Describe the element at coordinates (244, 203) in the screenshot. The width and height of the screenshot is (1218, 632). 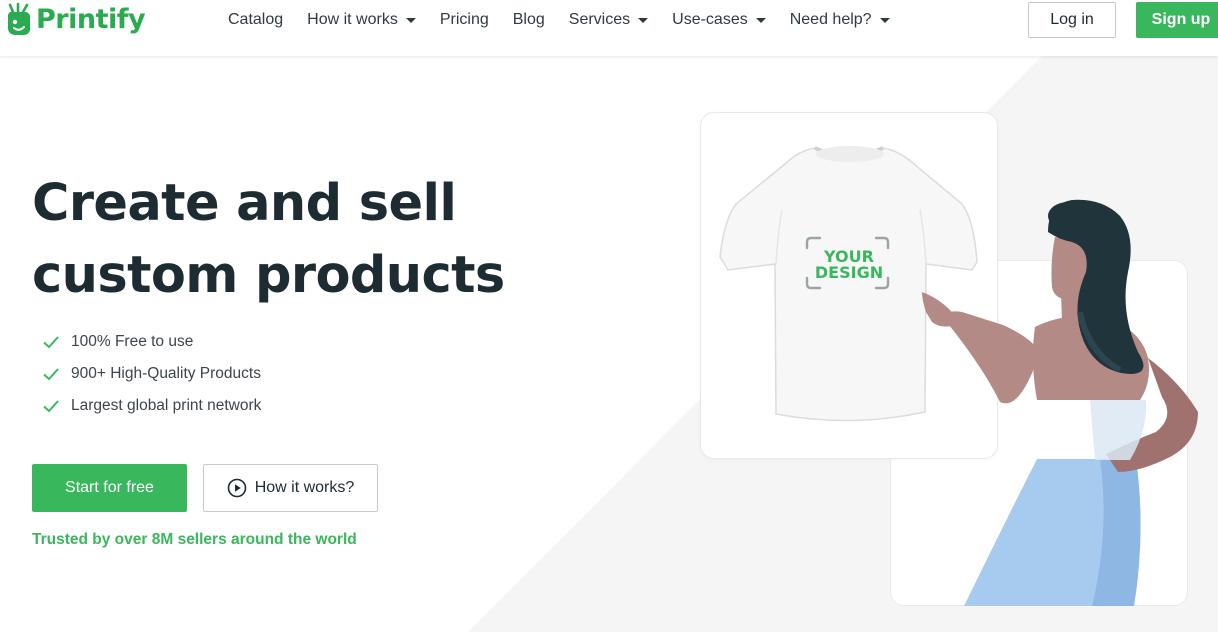
I see `headline-line-1: Create and sell` at that location.